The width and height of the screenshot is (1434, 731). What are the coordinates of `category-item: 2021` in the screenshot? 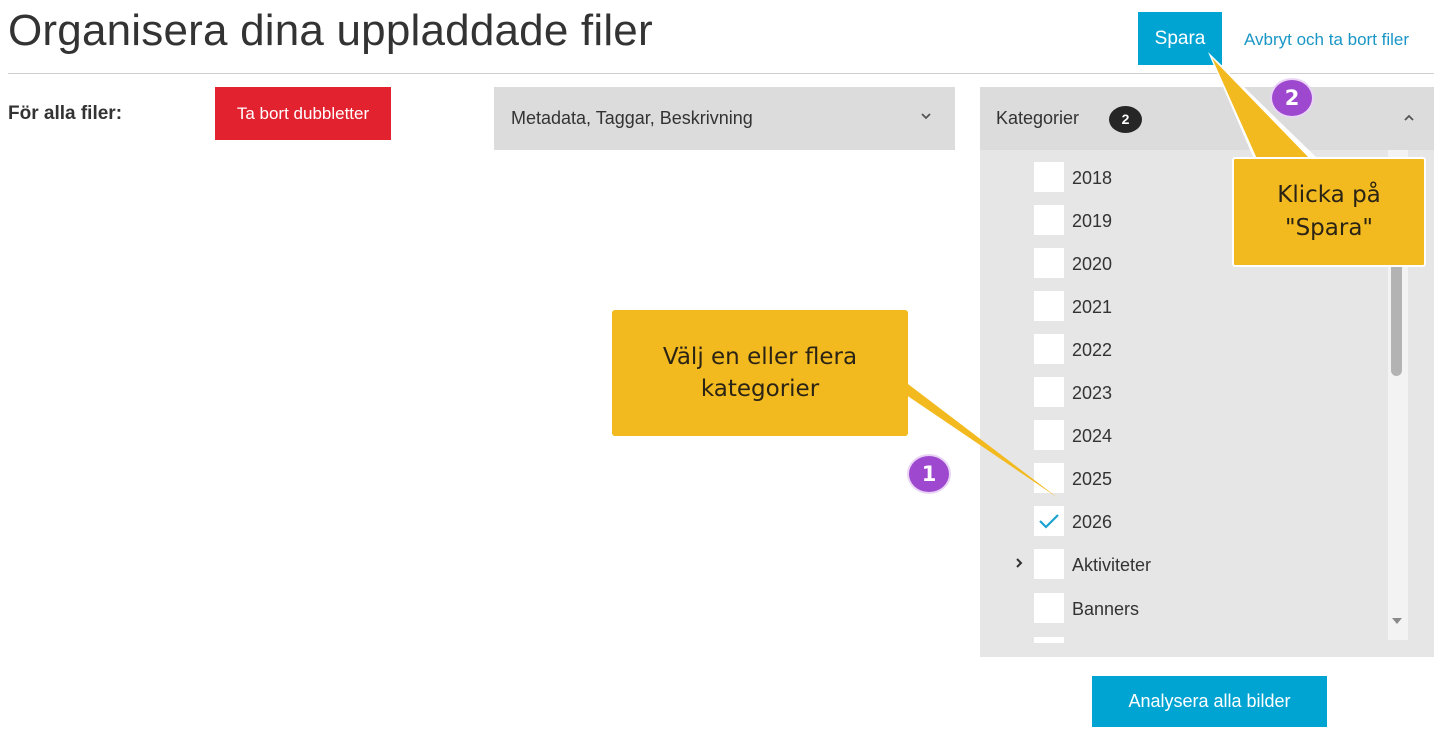 It's located at (1190, 309).